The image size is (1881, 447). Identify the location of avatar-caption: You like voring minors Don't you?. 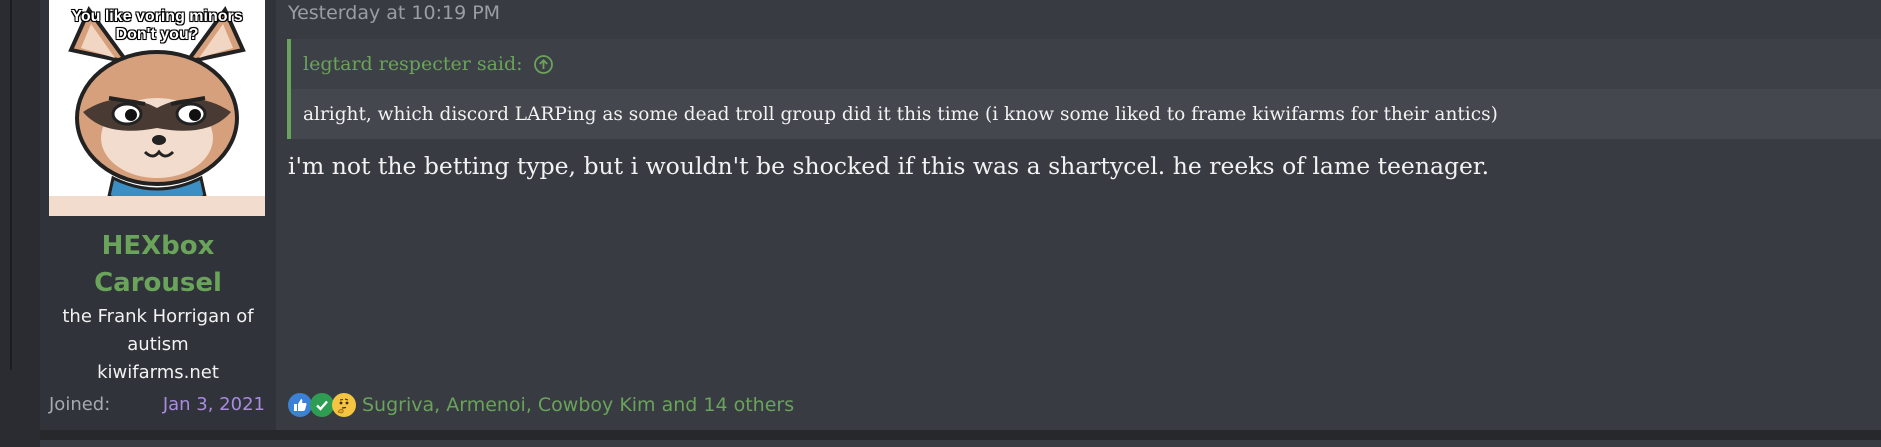
(157, 26).